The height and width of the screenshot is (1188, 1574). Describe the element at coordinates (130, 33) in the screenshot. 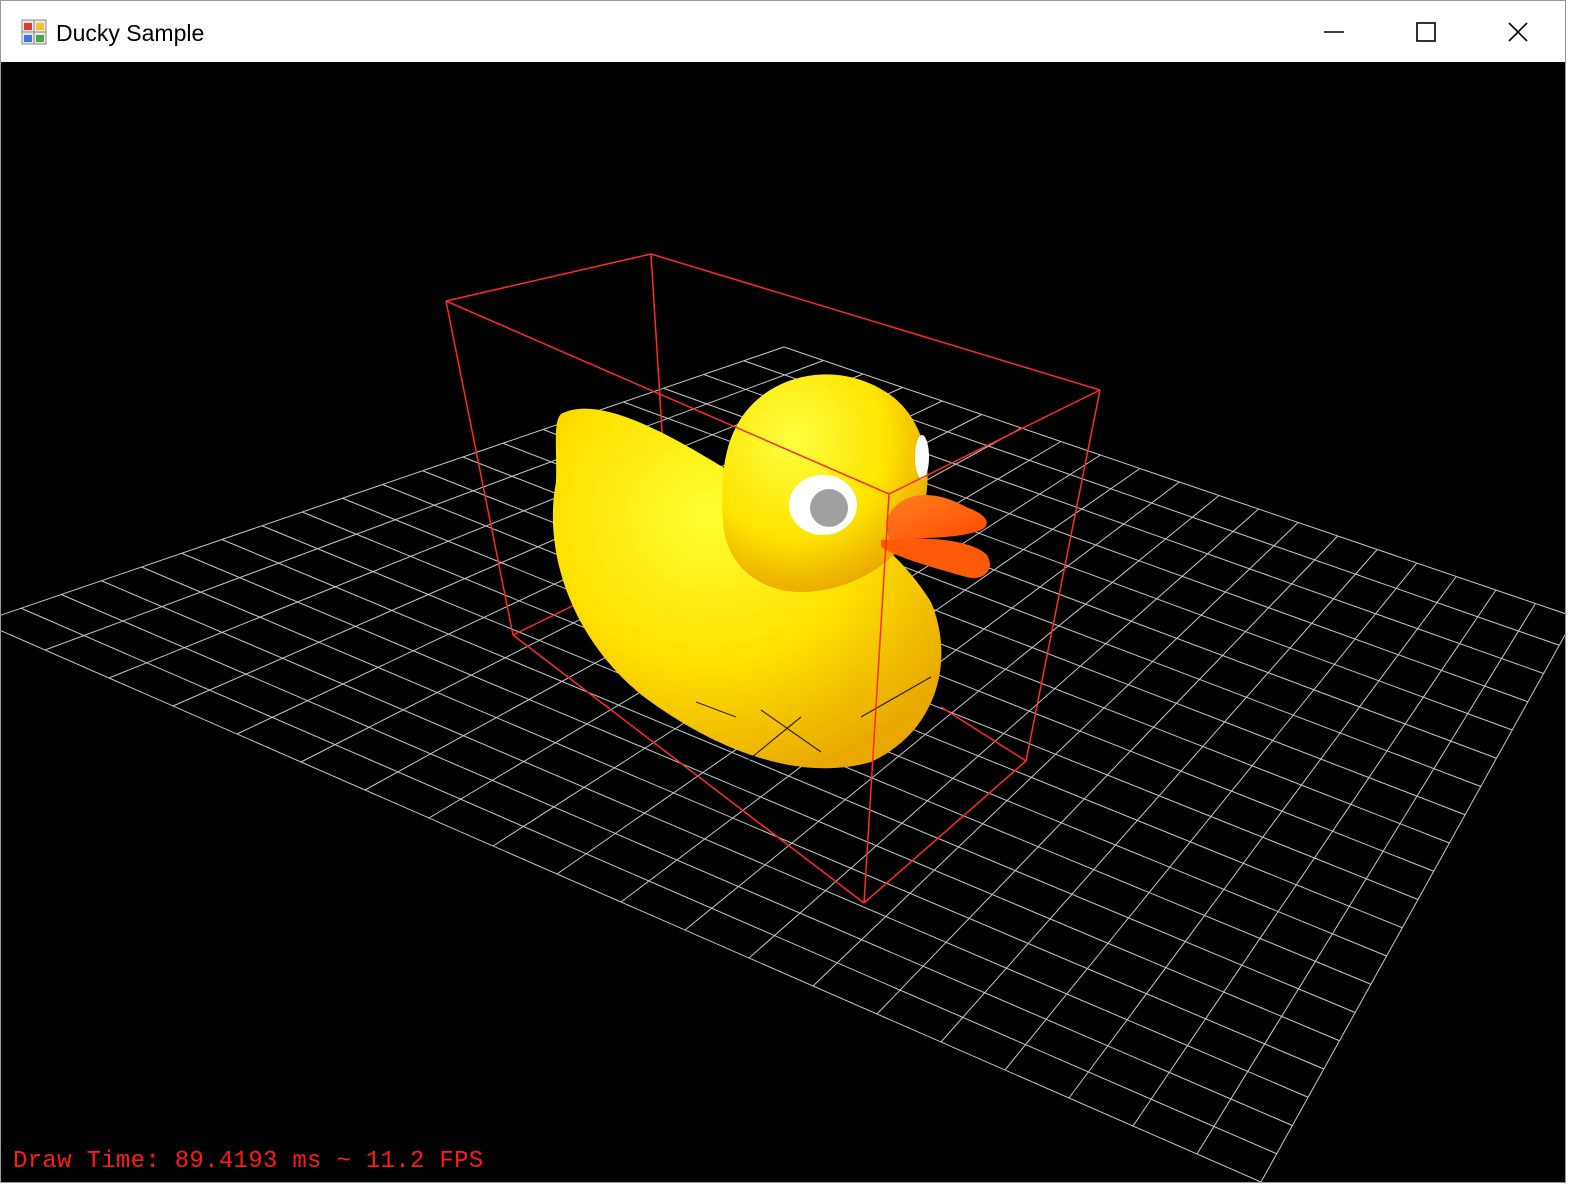

I see `window-title: Ducky Sample` at that location.